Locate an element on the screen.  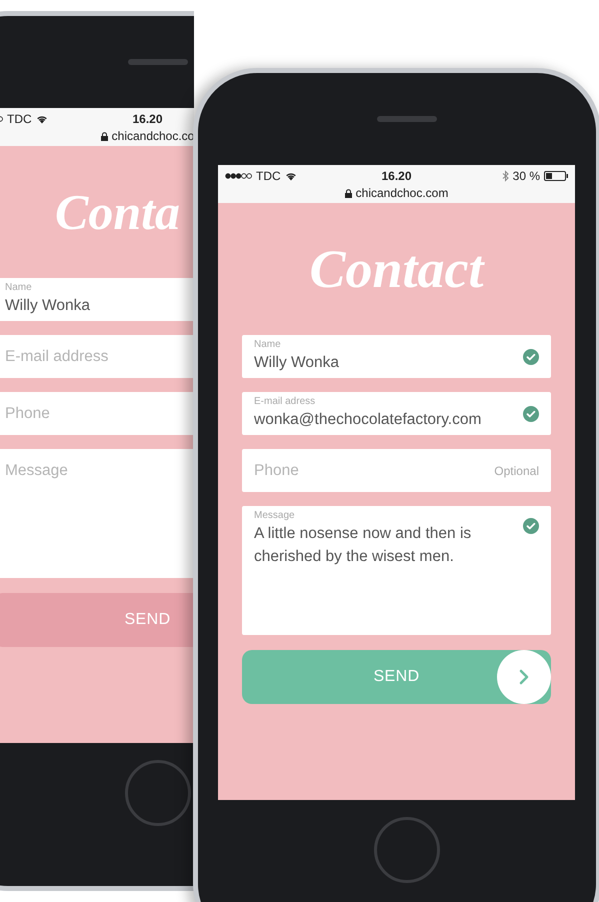
placeholder-text: E-mail address is located at coordinates (56, 356).